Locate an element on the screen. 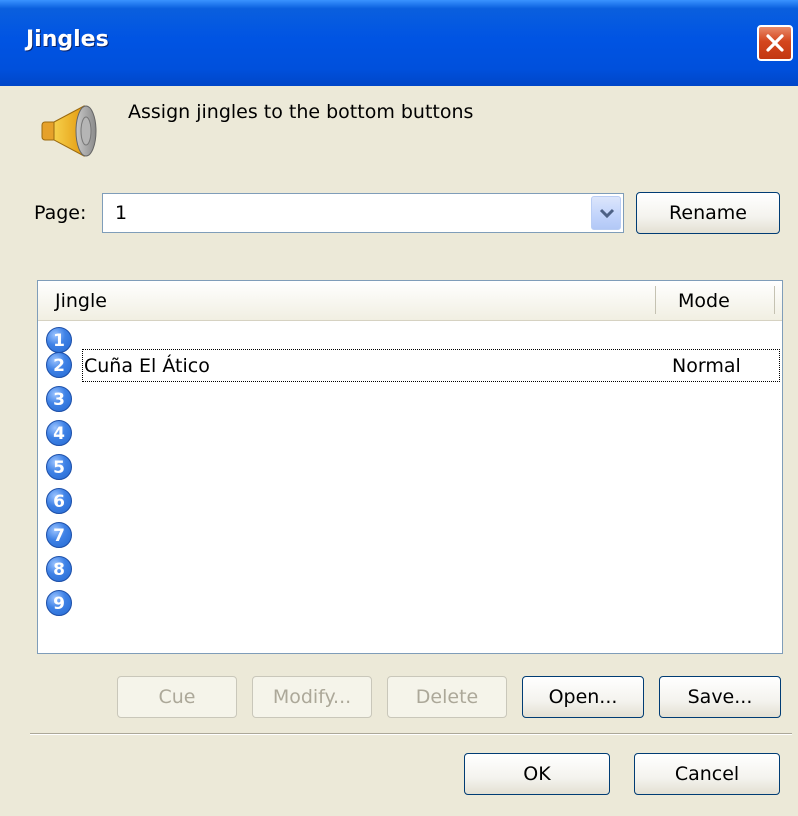 The height and width of the screenshot is (816, 798). list-item: 7 is located at coordinates (410, 535).